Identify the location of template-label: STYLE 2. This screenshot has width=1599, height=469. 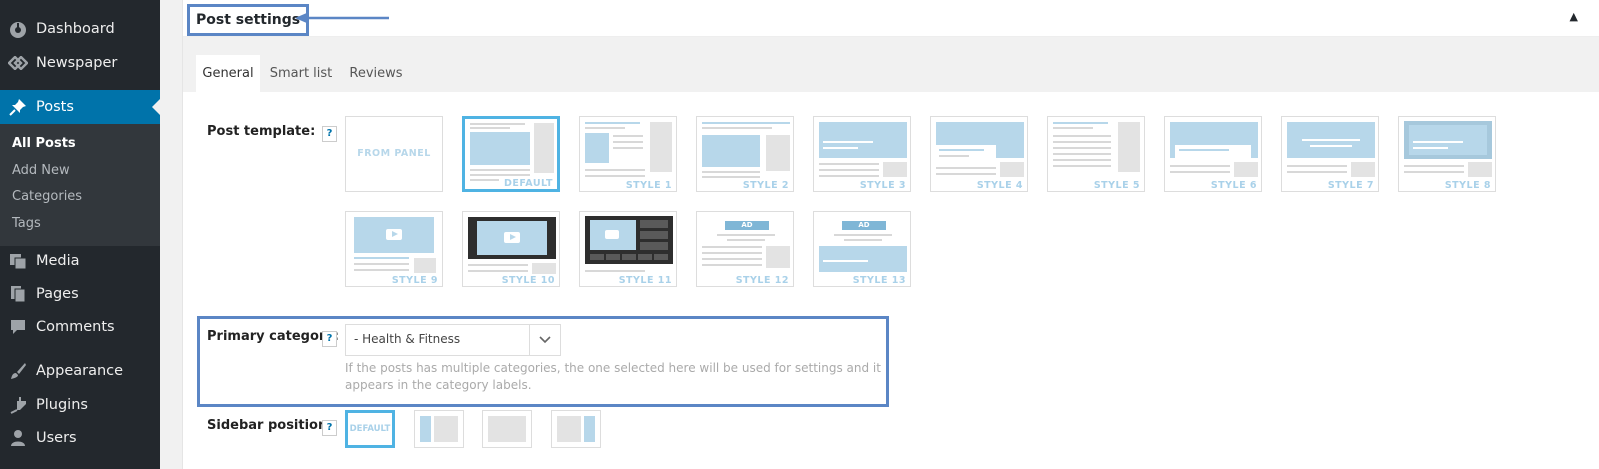
(765, 185).